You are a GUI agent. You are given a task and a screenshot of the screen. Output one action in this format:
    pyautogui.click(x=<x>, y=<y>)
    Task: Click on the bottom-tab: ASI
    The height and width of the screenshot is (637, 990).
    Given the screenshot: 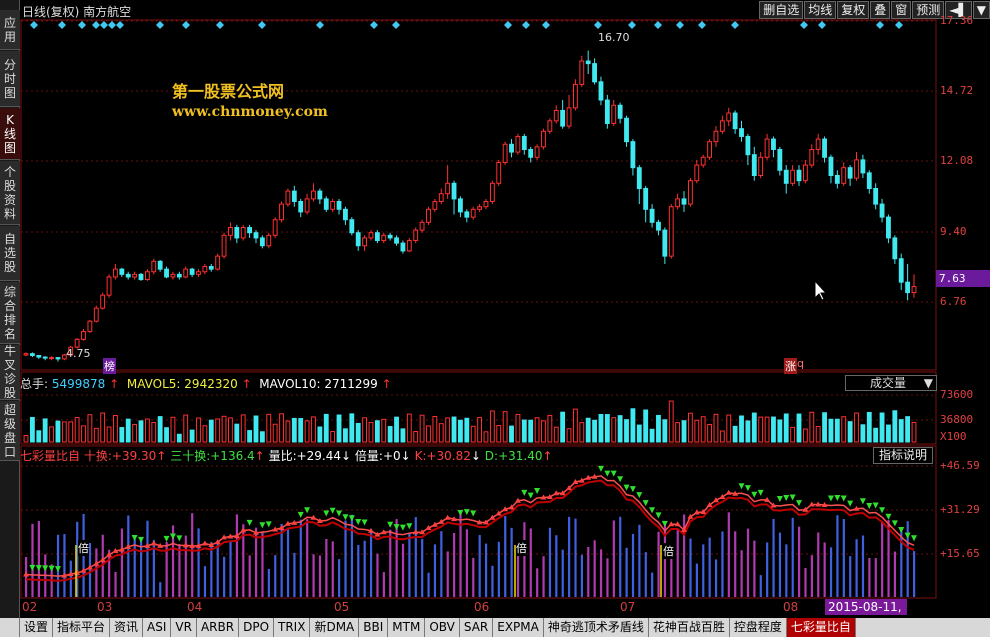 What is the action you would take?
    pyautogui.click(x=157, y=627)
    